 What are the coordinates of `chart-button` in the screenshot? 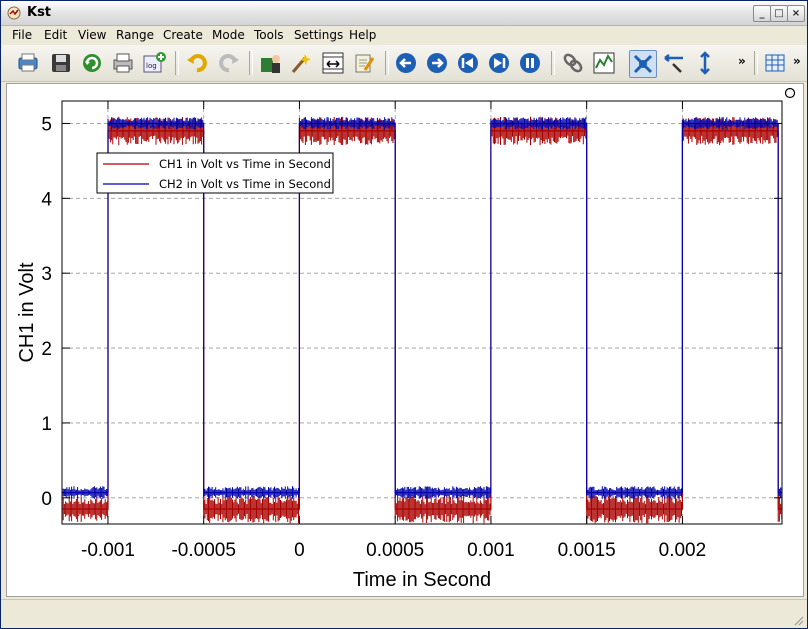 It's located at (604, 63).